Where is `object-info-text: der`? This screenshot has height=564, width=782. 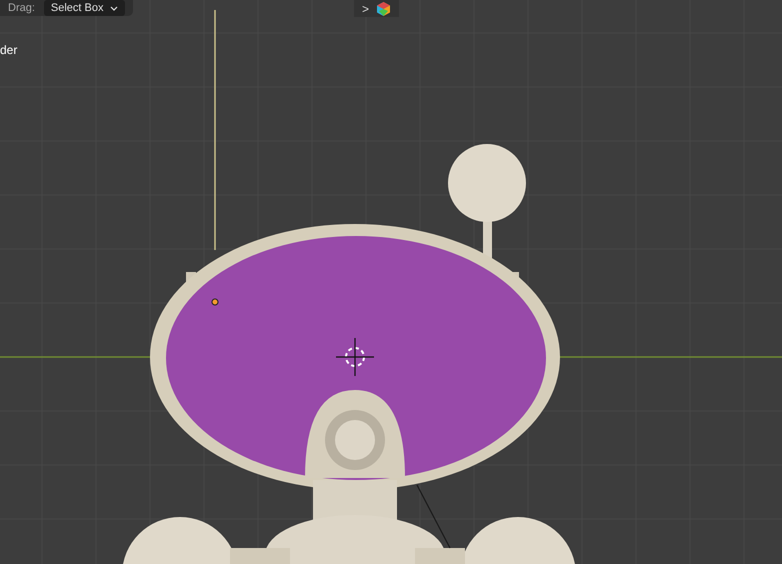
object-info-text: der is located at coordinates (9, 50).